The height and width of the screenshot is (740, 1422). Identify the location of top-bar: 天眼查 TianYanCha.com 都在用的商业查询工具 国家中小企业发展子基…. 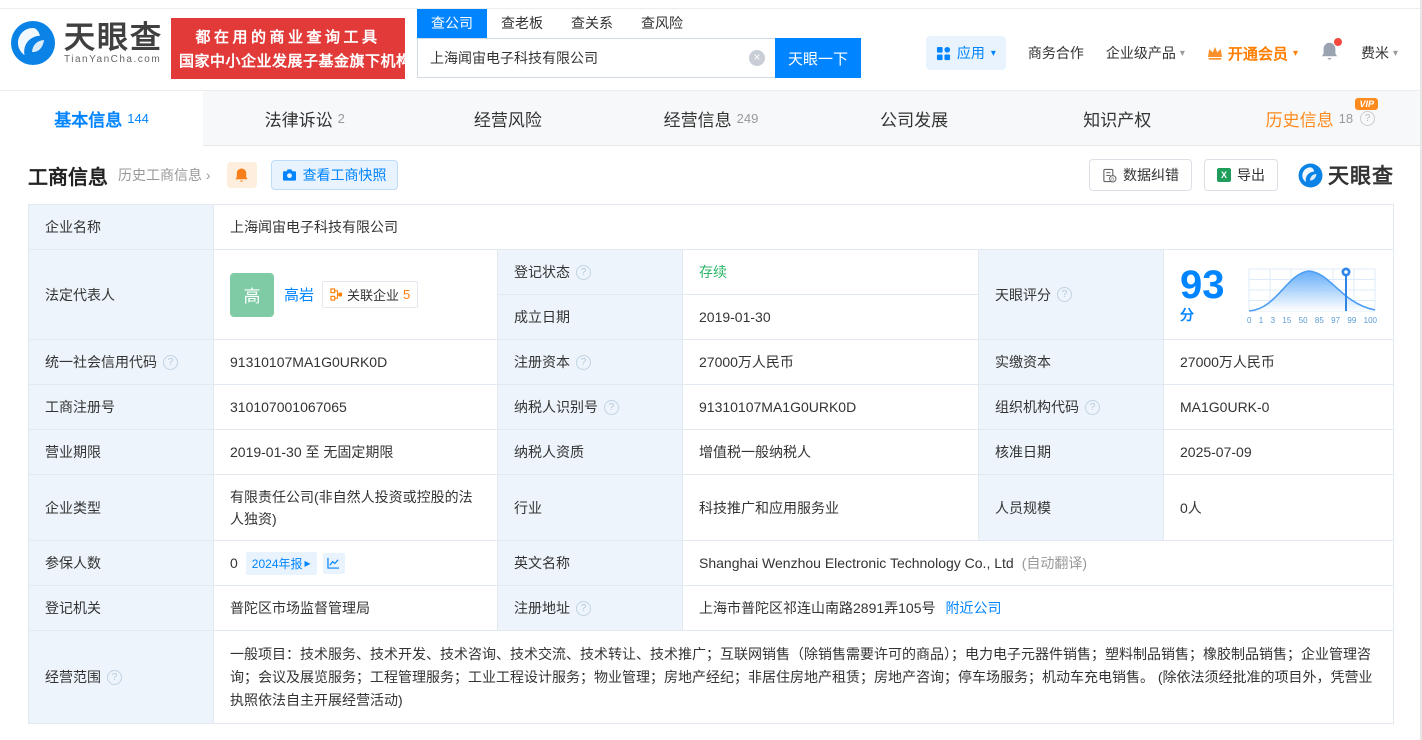
(711, 45).